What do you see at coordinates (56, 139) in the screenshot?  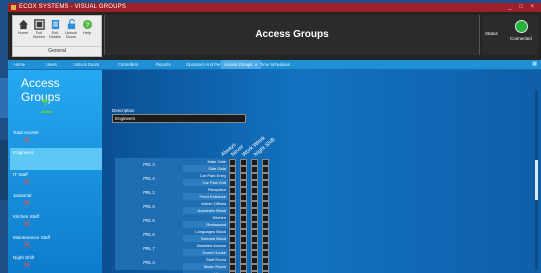 I see `group-item-total-access: Total Access ✕` at bounding box center [56, 139].